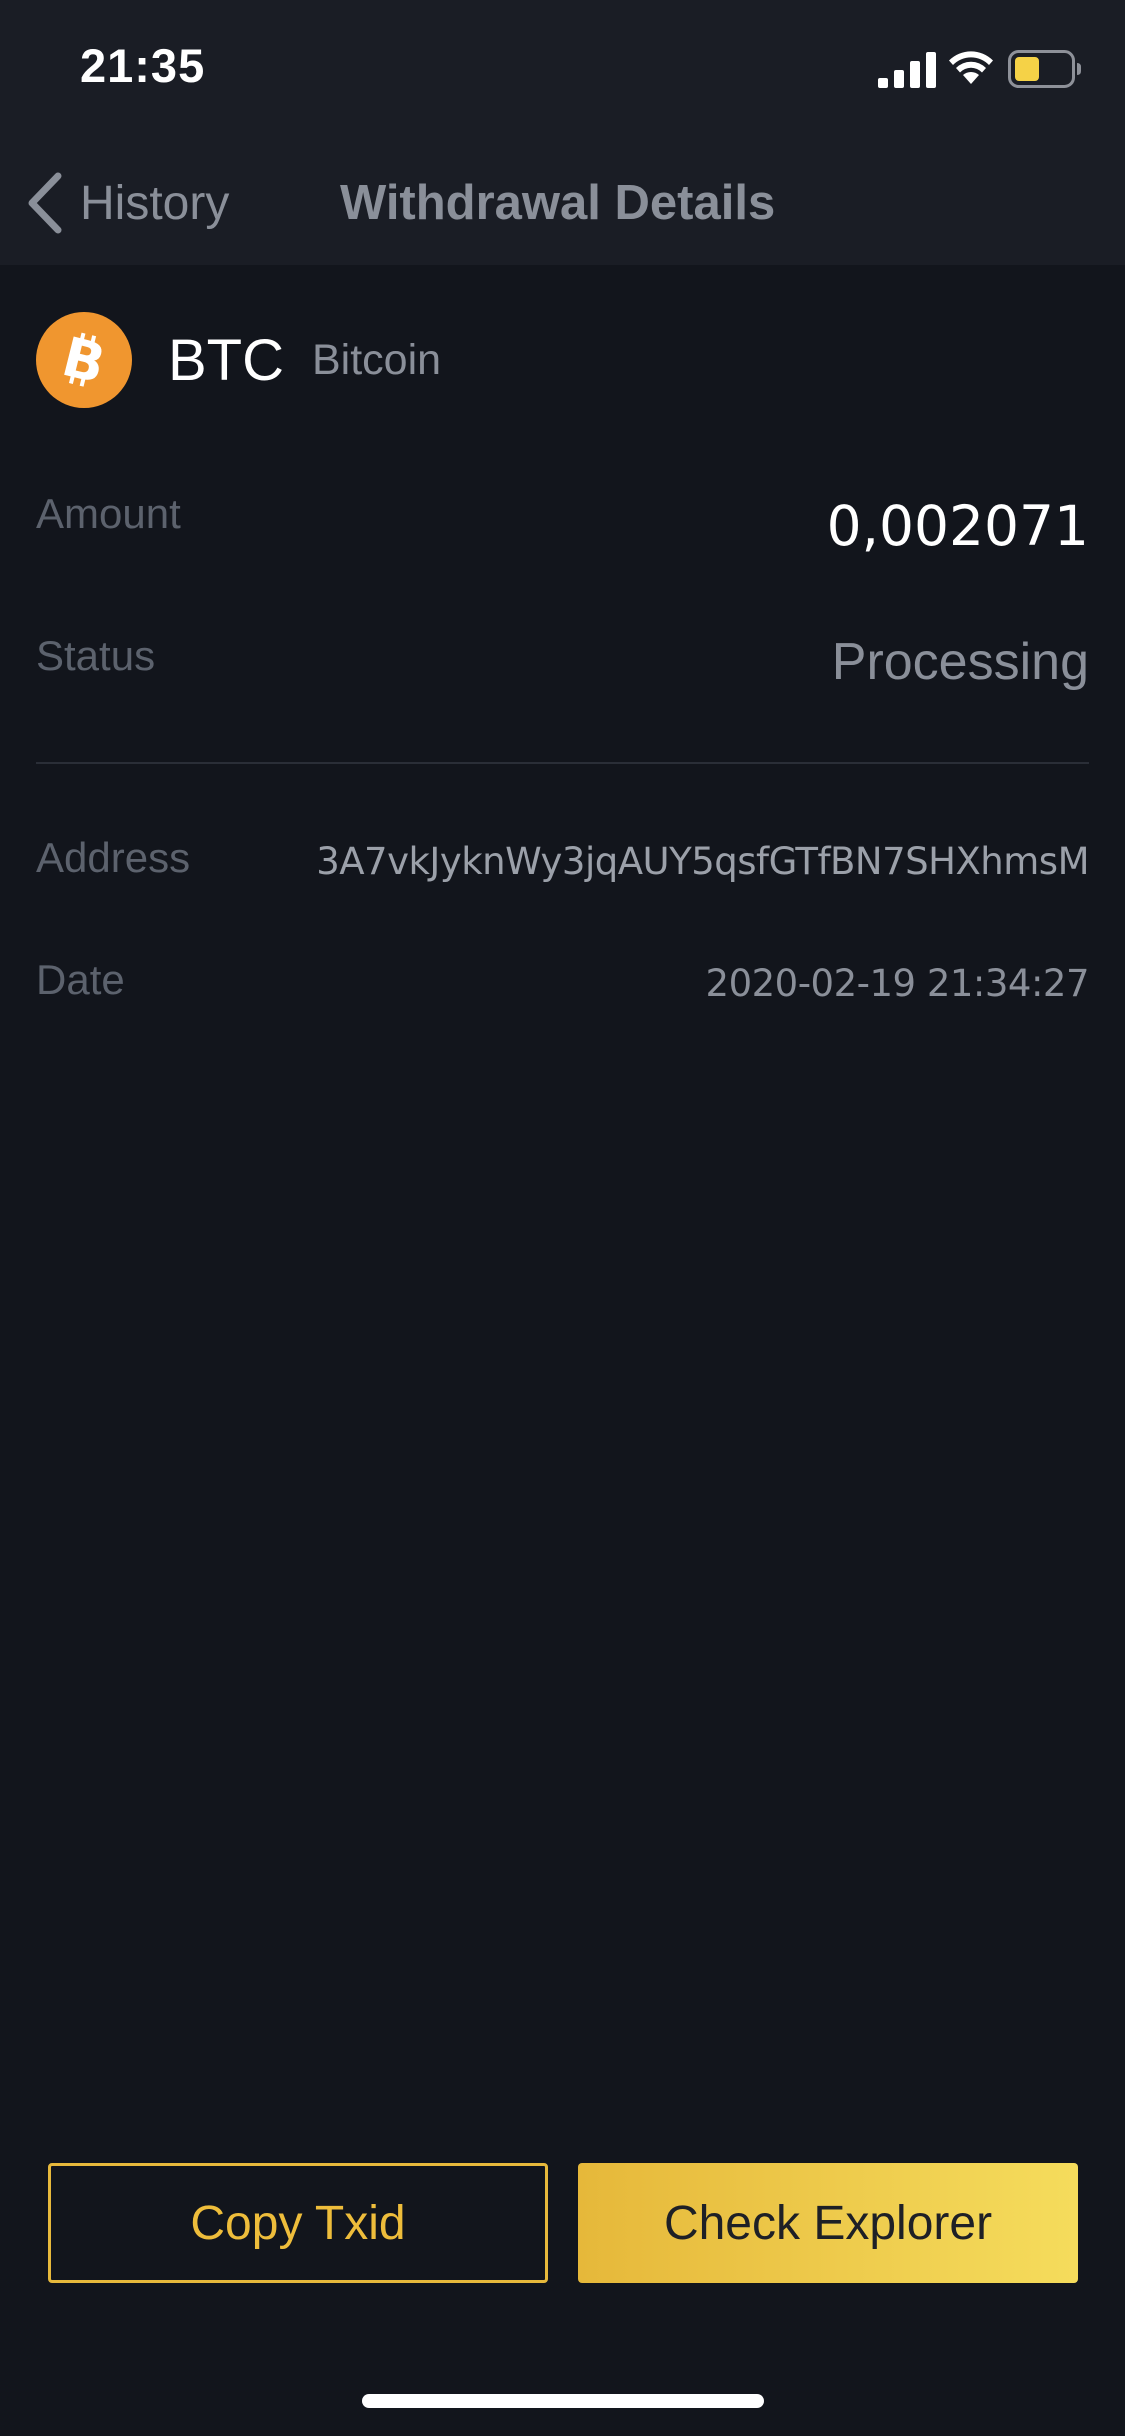  I want to click on coin-header: B BTC Bitcoin, so click(238, 360).